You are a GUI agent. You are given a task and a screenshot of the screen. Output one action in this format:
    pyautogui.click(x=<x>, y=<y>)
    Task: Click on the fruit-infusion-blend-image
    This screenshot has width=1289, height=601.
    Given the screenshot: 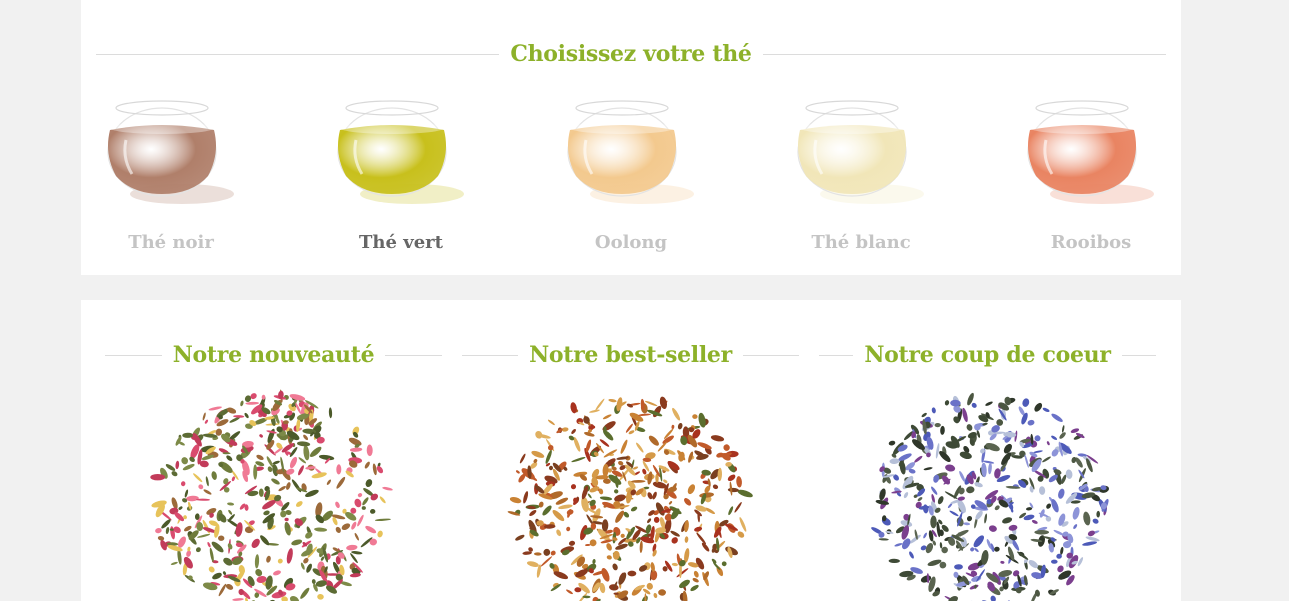 What is the action you would take?
    pyautogui.click(x=630, y=493)
    